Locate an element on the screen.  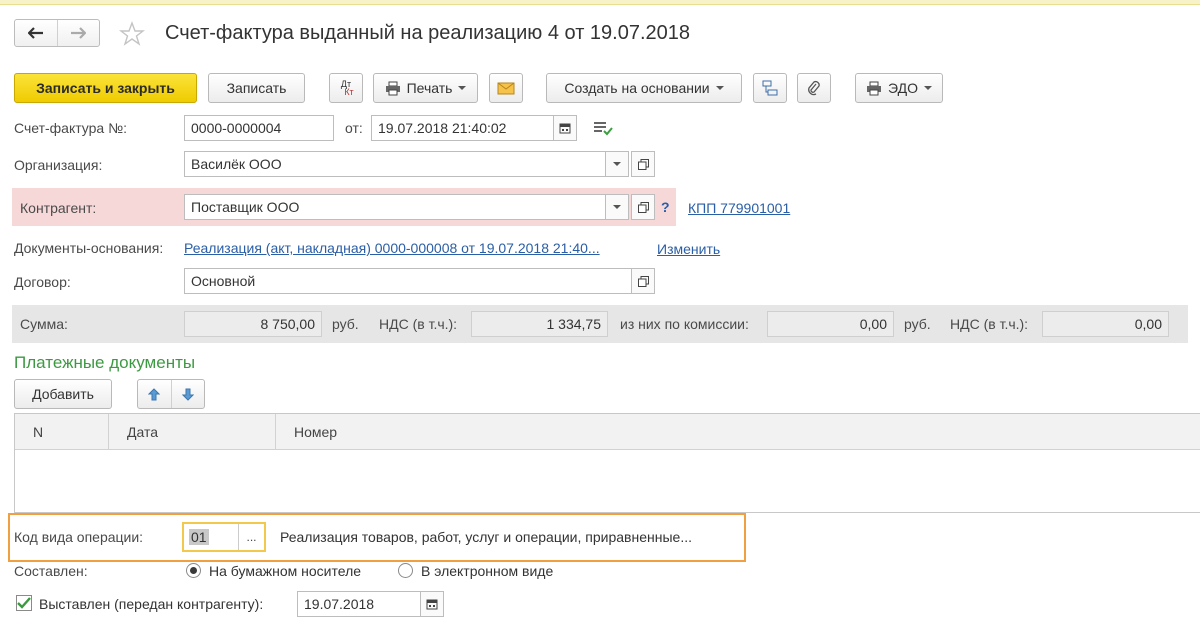
commission-value: 0,00 is located at coordinates (830, 324).